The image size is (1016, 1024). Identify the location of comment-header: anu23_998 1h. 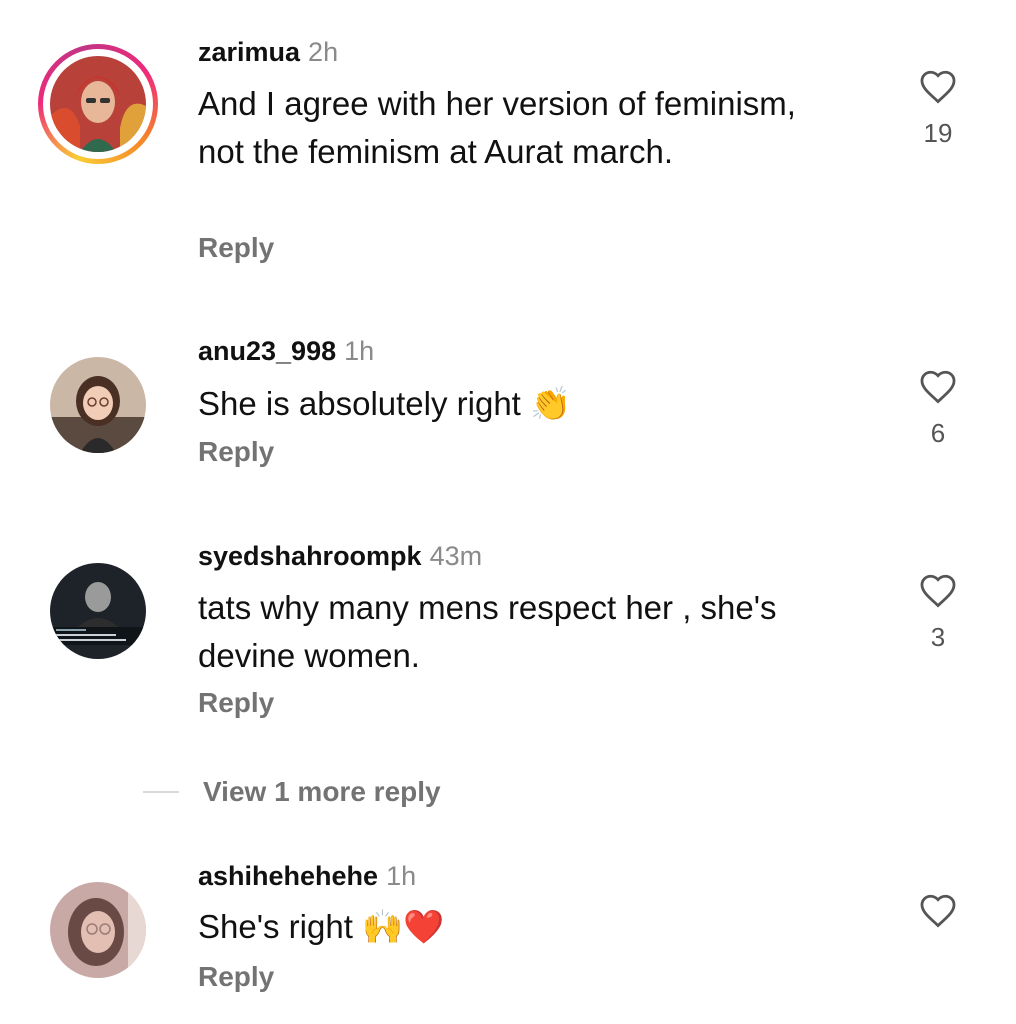
(286, 351).